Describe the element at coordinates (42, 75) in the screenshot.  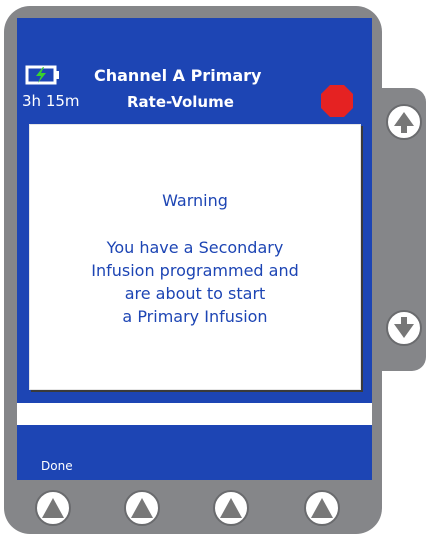
I see `battery-charging-icon` at that location.